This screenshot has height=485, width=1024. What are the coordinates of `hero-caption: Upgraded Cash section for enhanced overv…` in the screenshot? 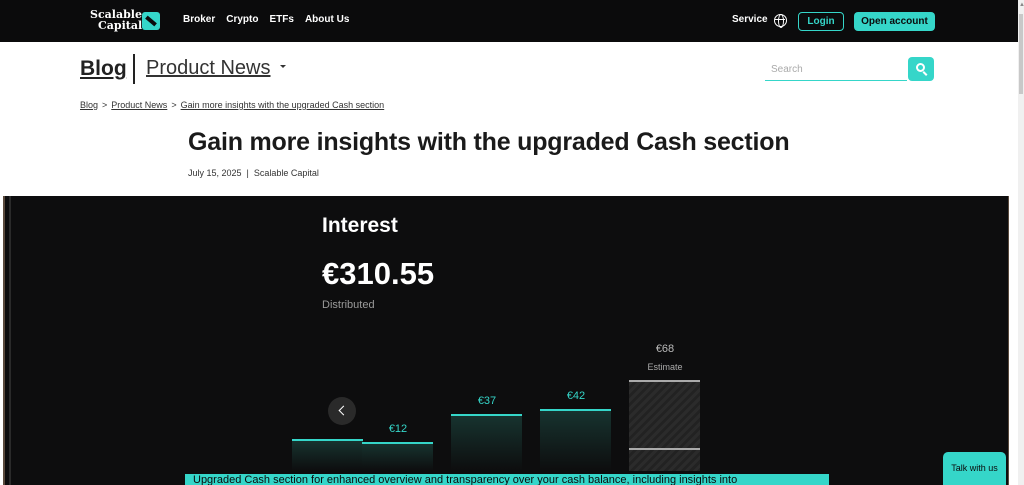 It's located at (507, 479).